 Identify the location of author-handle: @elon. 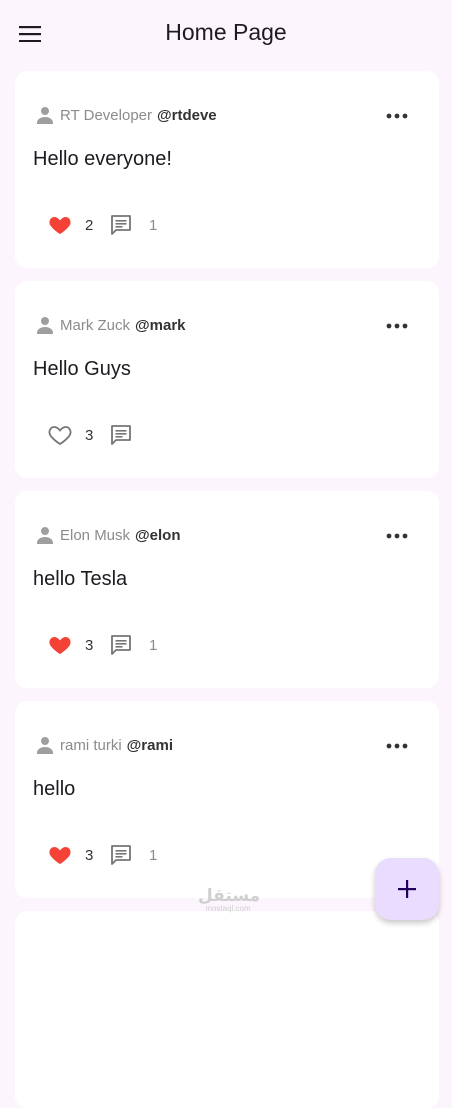
(158, 535).